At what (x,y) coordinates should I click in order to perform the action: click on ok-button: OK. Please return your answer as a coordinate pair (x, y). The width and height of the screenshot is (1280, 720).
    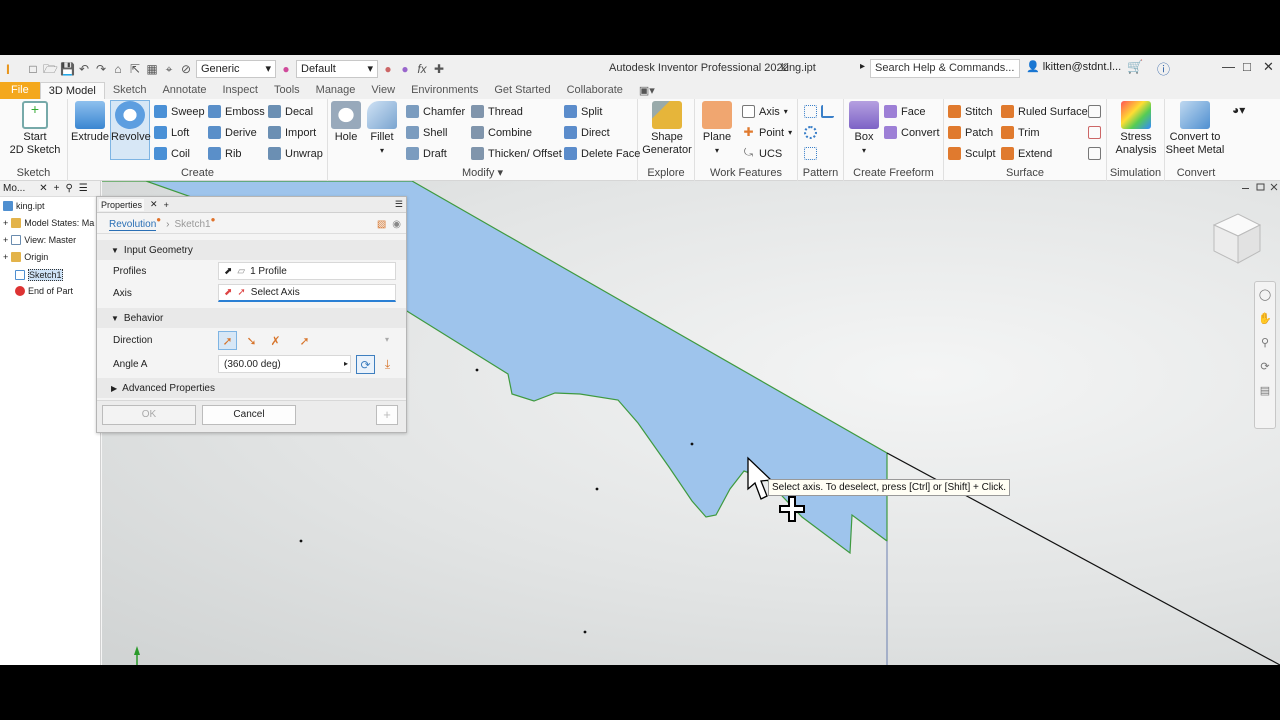
    Looking at the image, I should click on (149, 415).